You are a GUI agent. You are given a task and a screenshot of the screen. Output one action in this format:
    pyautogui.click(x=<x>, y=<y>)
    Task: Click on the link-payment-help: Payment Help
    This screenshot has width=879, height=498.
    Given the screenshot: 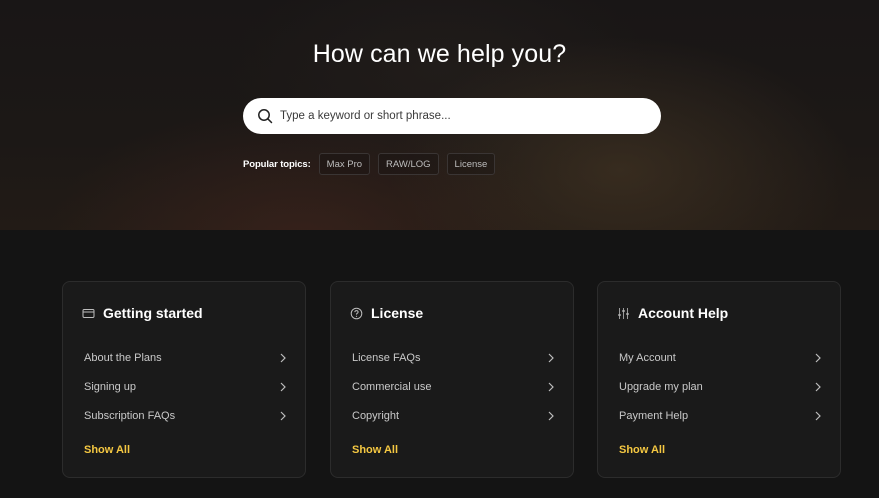 What is the action you would take?
    pyautogui.click(x=720, y=415)
    